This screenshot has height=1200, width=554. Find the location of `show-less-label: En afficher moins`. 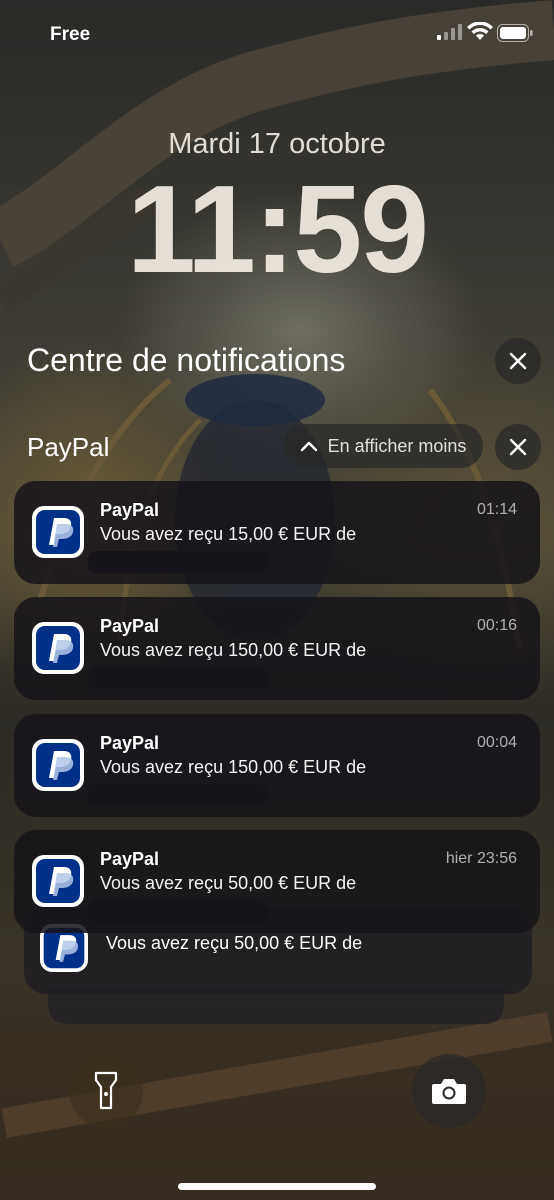

show-less-label: En afficher moins is located at coordinates (397, 445).